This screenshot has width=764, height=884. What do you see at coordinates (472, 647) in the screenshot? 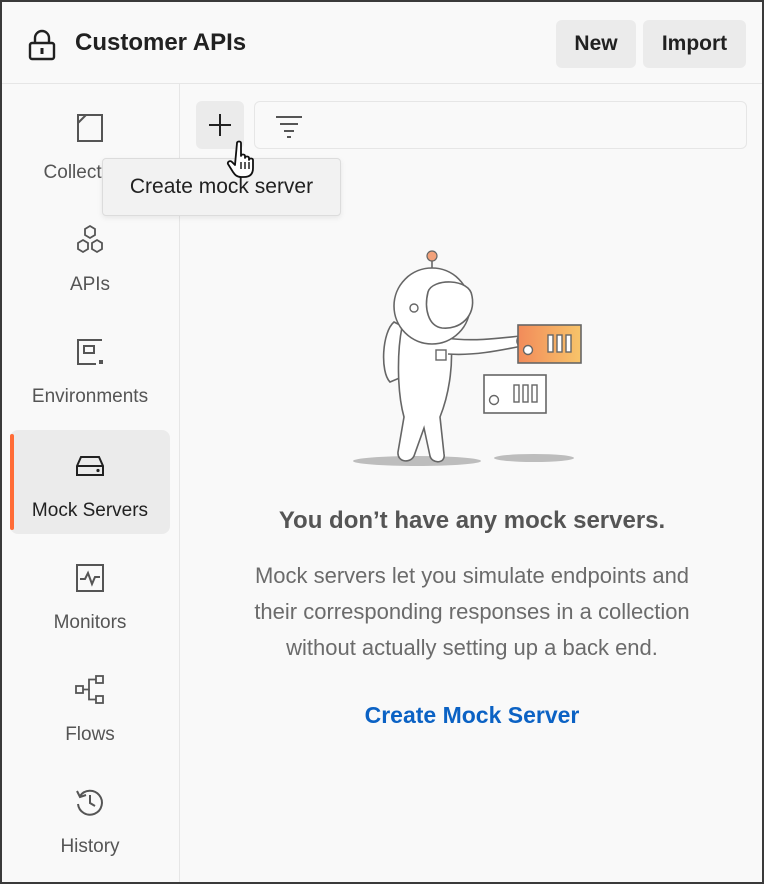
I see `description-line: without actually setting up a back end.` at bounding box center [472, 647].